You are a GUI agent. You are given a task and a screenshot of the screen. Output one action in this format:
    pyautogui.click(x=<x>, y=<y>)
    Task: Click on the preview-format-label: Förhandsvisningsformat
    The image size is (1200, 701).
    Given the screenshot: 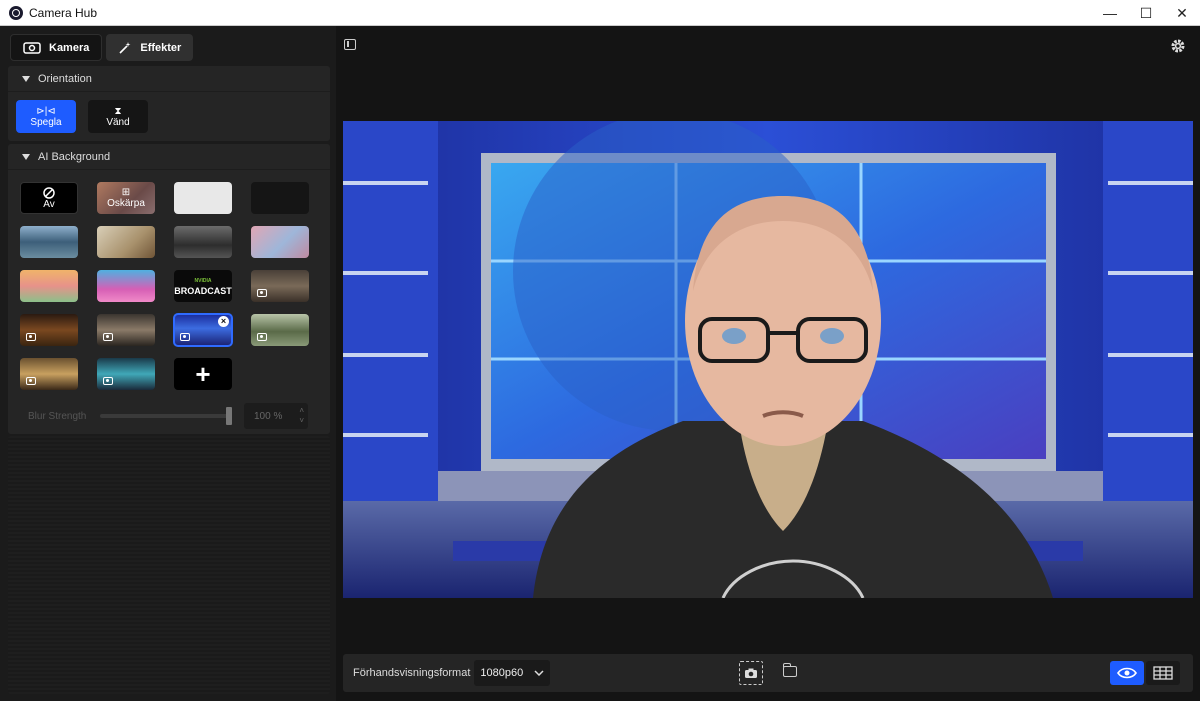 What is the action you would take?
    pyautogui.click(x=412, y=673)
    